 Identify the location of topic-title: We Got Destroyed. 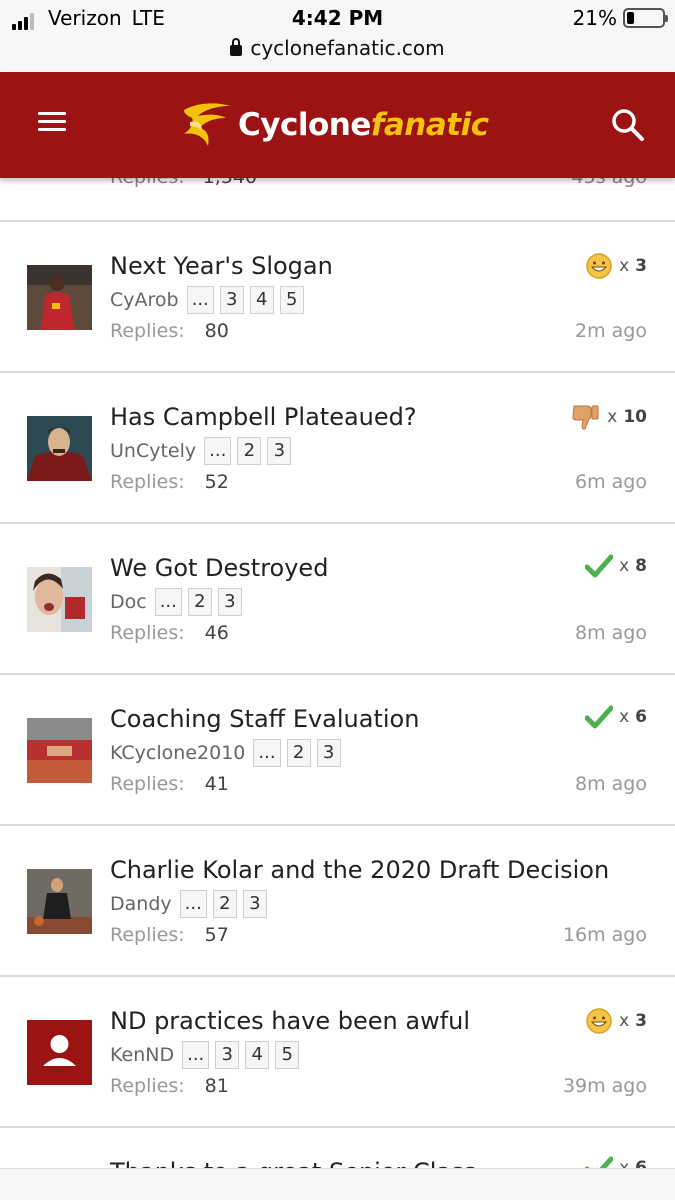
(219, 568).